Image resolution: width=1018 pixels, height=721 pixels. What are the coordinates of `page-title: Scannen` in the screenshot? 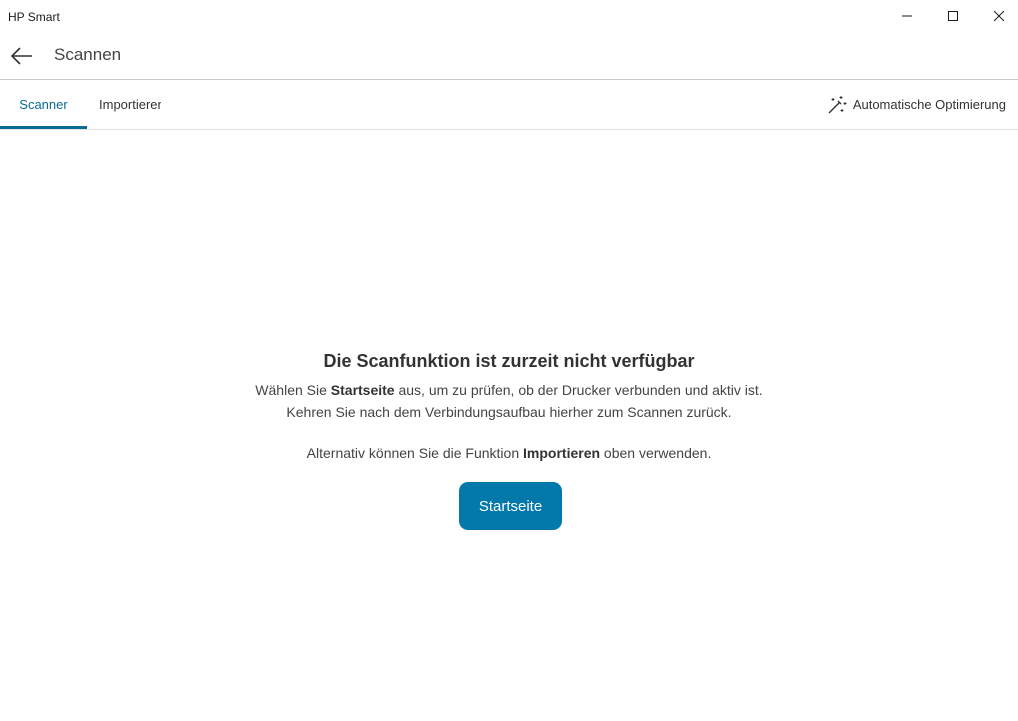 It's located at (88, 54).